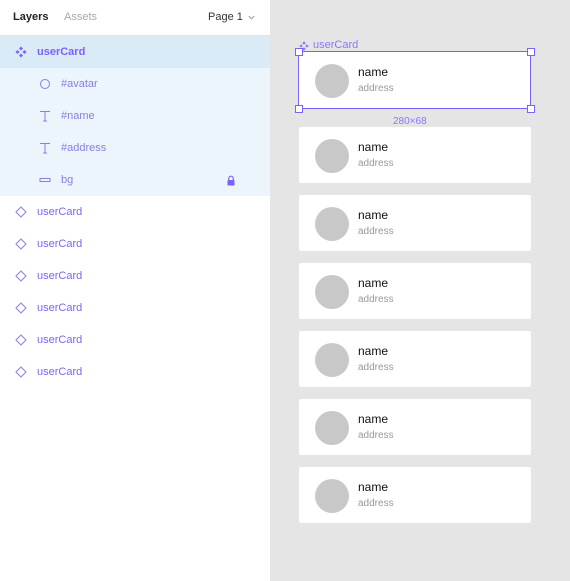 This screenshot has height=581, width=570. Describe the element at coordinates (251, 17) in the screenshot. I see `chevron-down-icon` at that location.